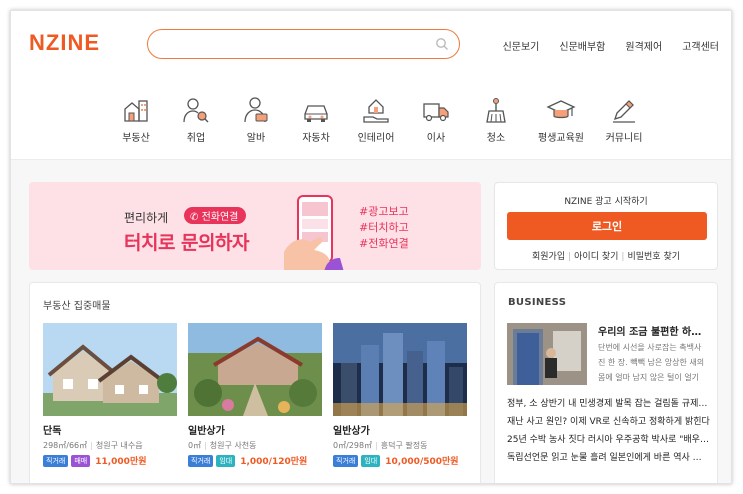 This screenshot has width=743, height=494. I want to click on listing-location: 흥덕구 팔정동, so click(404, 445).